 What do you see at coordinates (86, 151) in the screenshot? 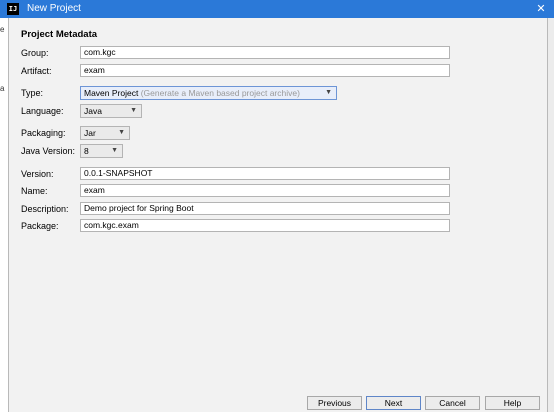
I see `java-version-value: 8` at bounding box center [86, 151].